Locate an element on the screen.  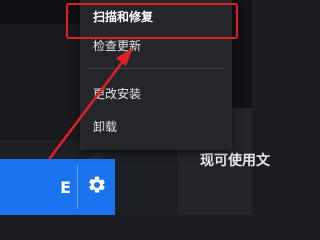
gear-icon is located at coordinates (97, 187).